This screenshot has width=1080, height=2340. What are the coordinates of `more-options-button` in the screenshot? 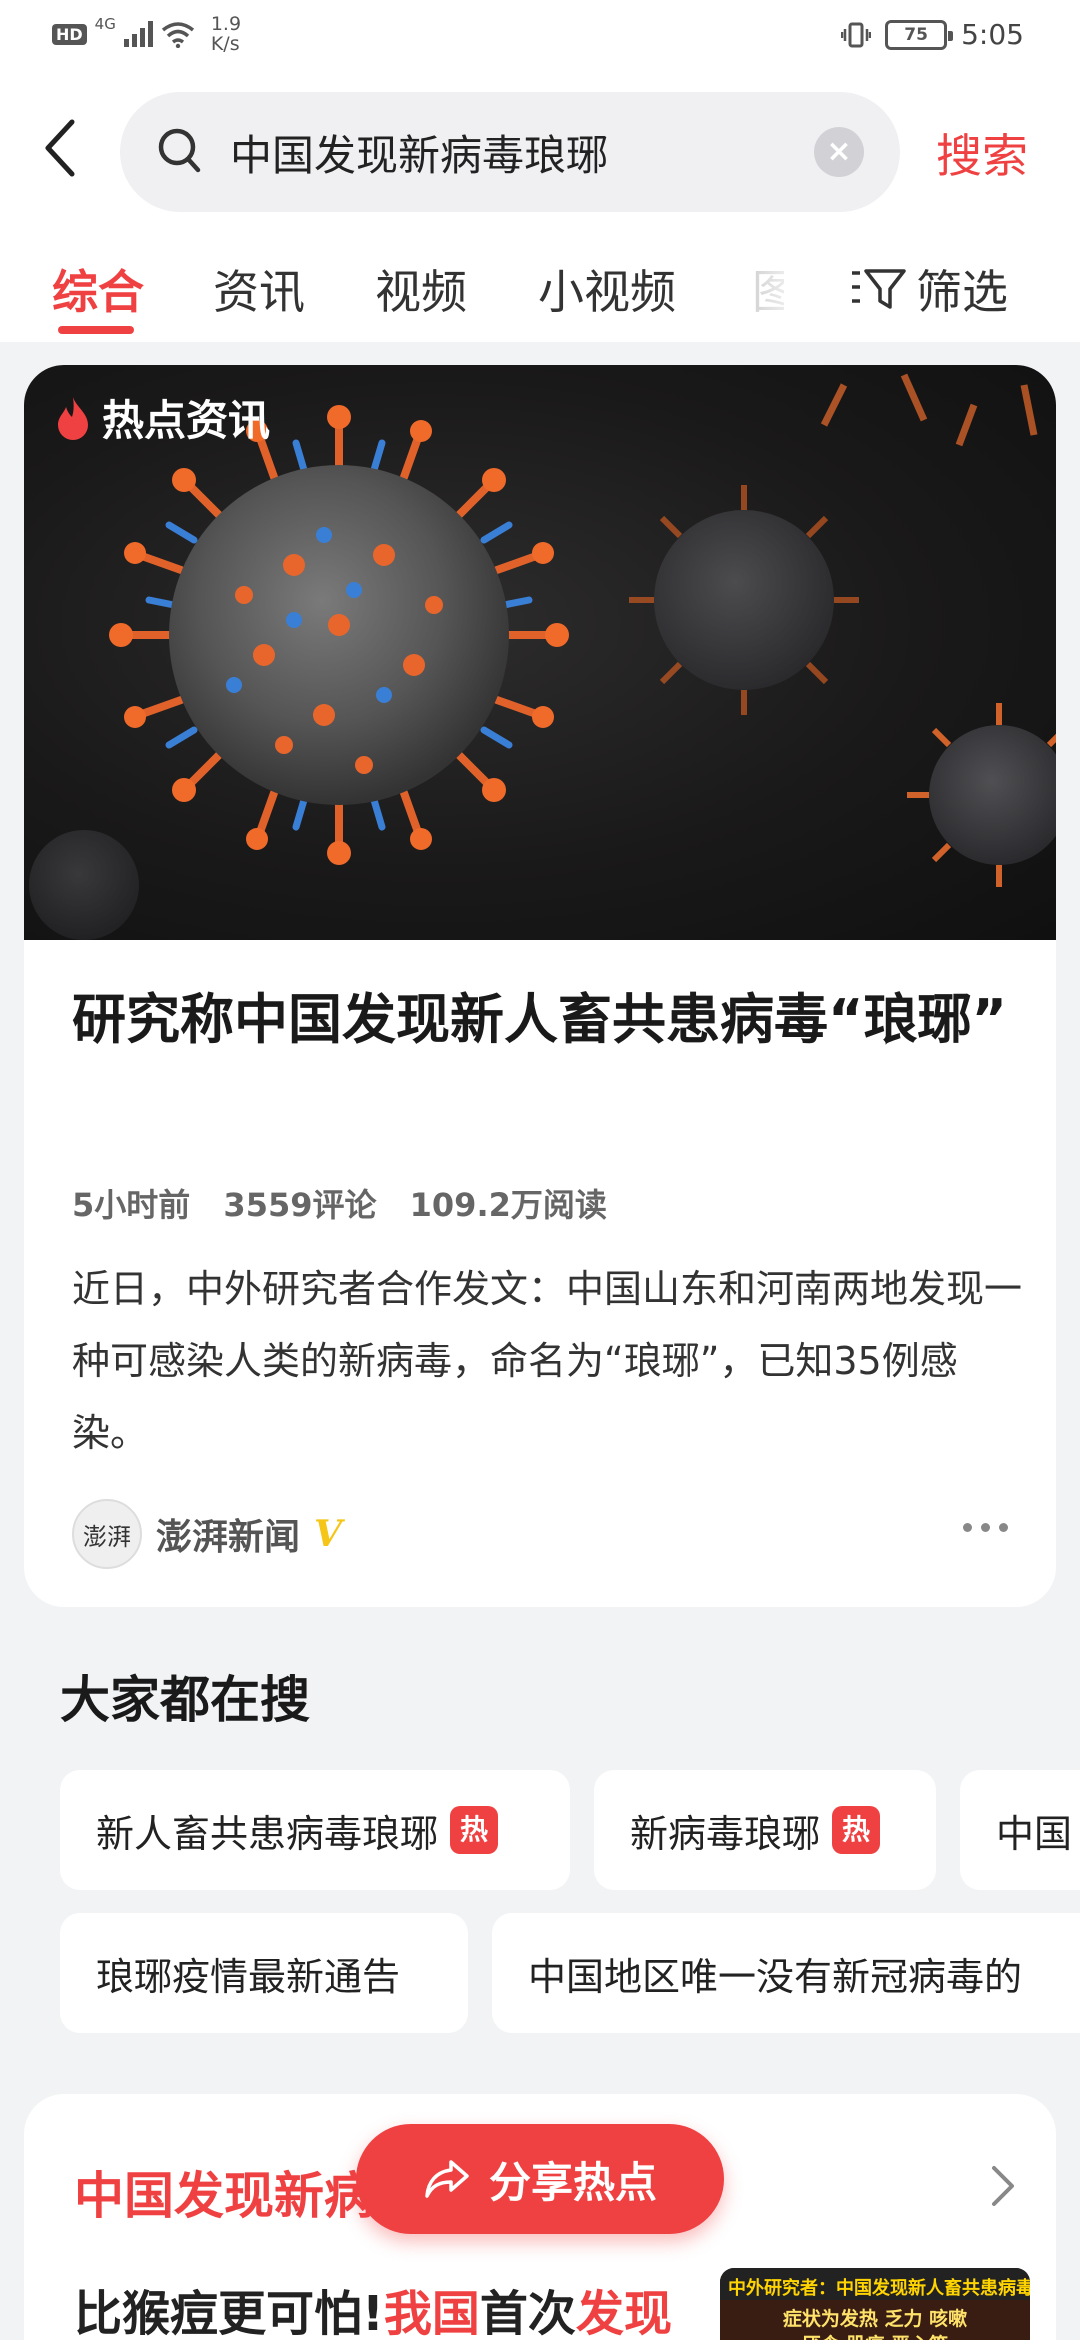 It's located at (985, 1527).